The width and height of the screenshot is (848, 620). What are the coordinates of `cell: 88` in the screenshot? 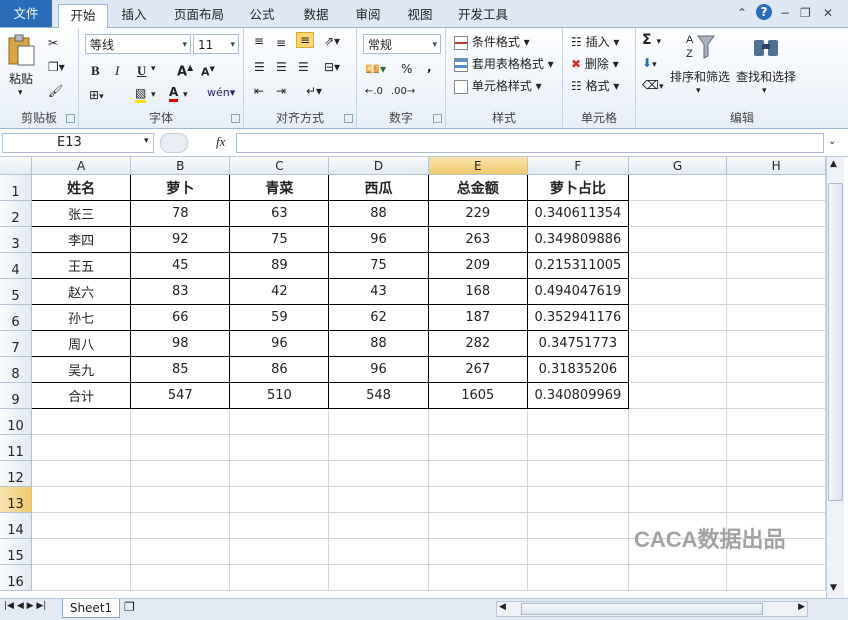 It's located at (378, 343).